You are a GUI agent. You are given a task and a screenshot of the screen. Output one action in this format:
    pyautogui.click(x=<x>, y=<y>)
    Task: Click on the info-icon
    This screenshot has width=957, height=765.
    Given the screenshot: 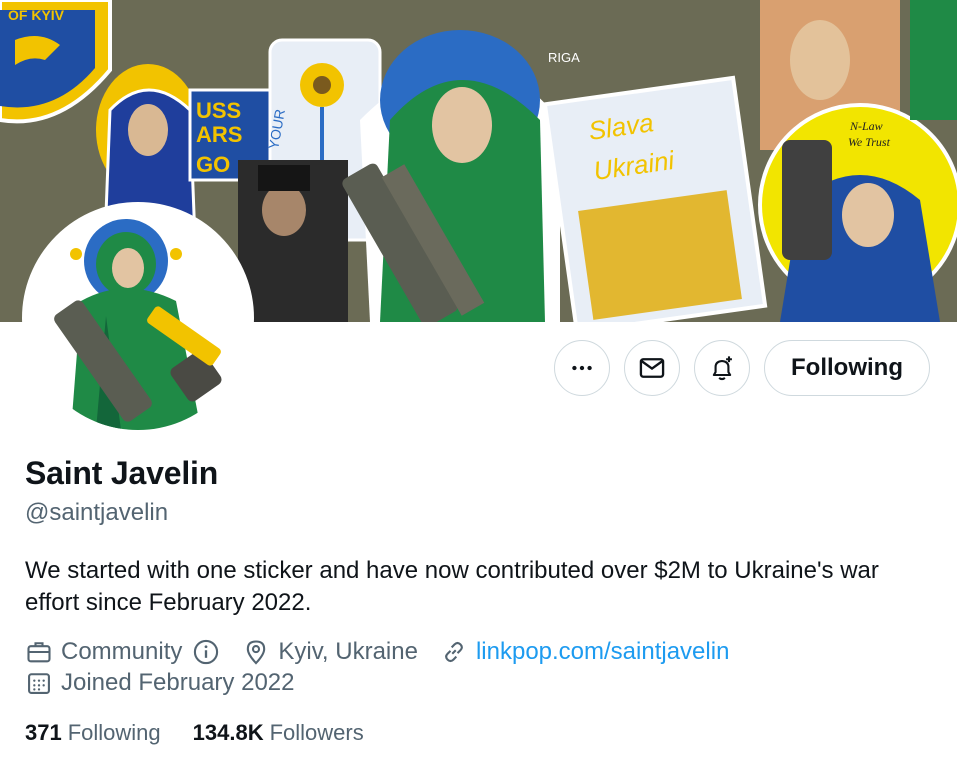 What is the action you would take?
    pyautogui.click(x=206, y=652)
    